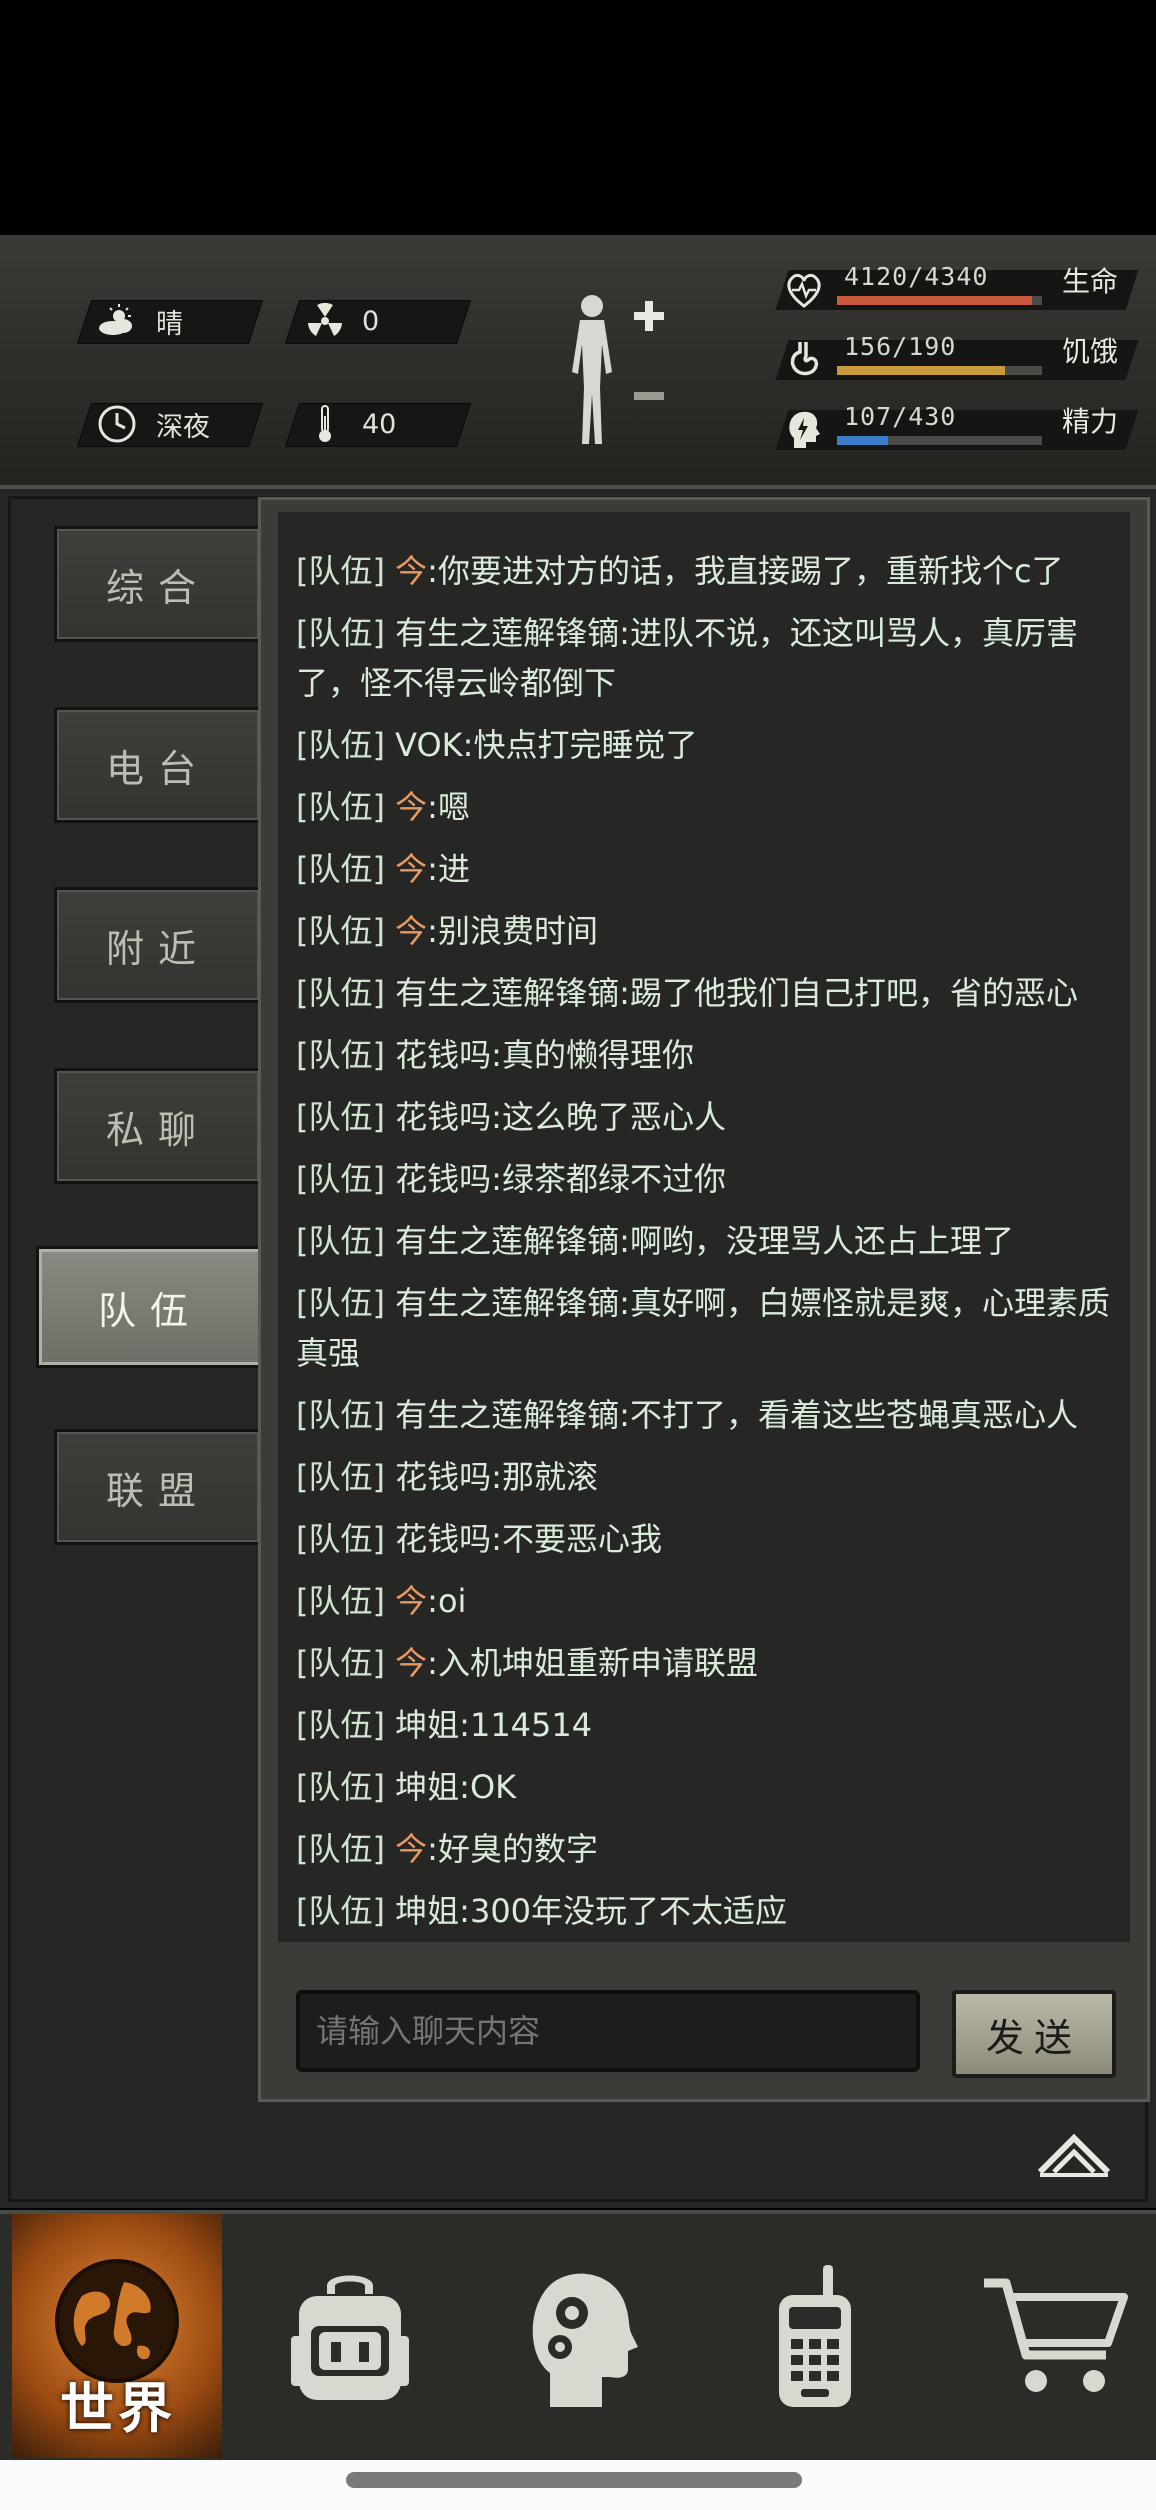 The image size is (1156, 2510). I want to click on chat-input, so click(608, 2031).